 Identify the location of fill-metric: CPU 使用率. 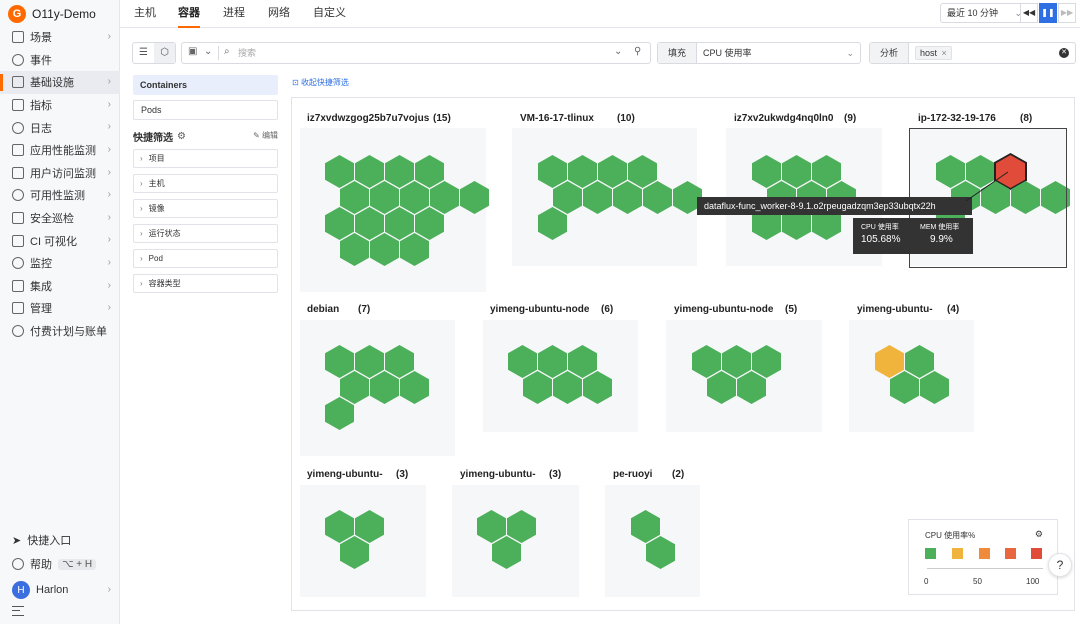
(727, 53).